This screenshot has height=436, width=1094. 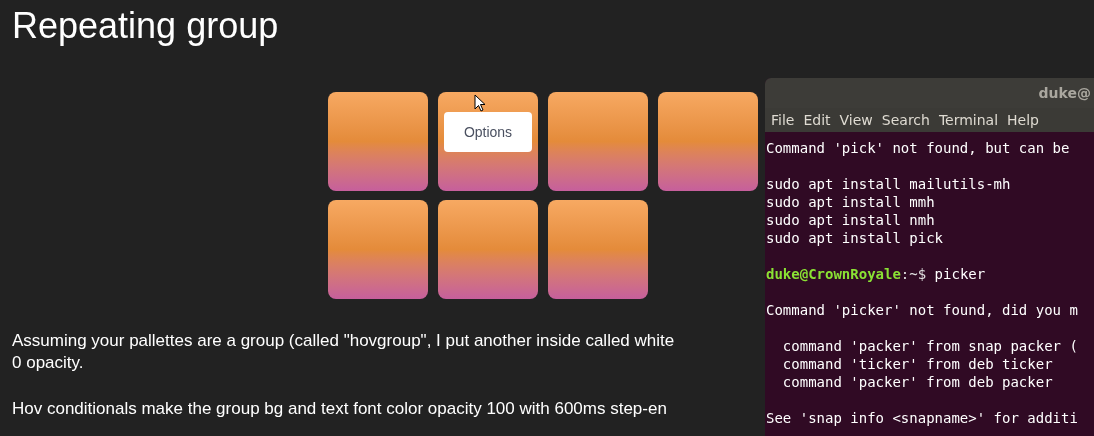 I want to click on palette-tile: Options, so click(x=488, y=141).